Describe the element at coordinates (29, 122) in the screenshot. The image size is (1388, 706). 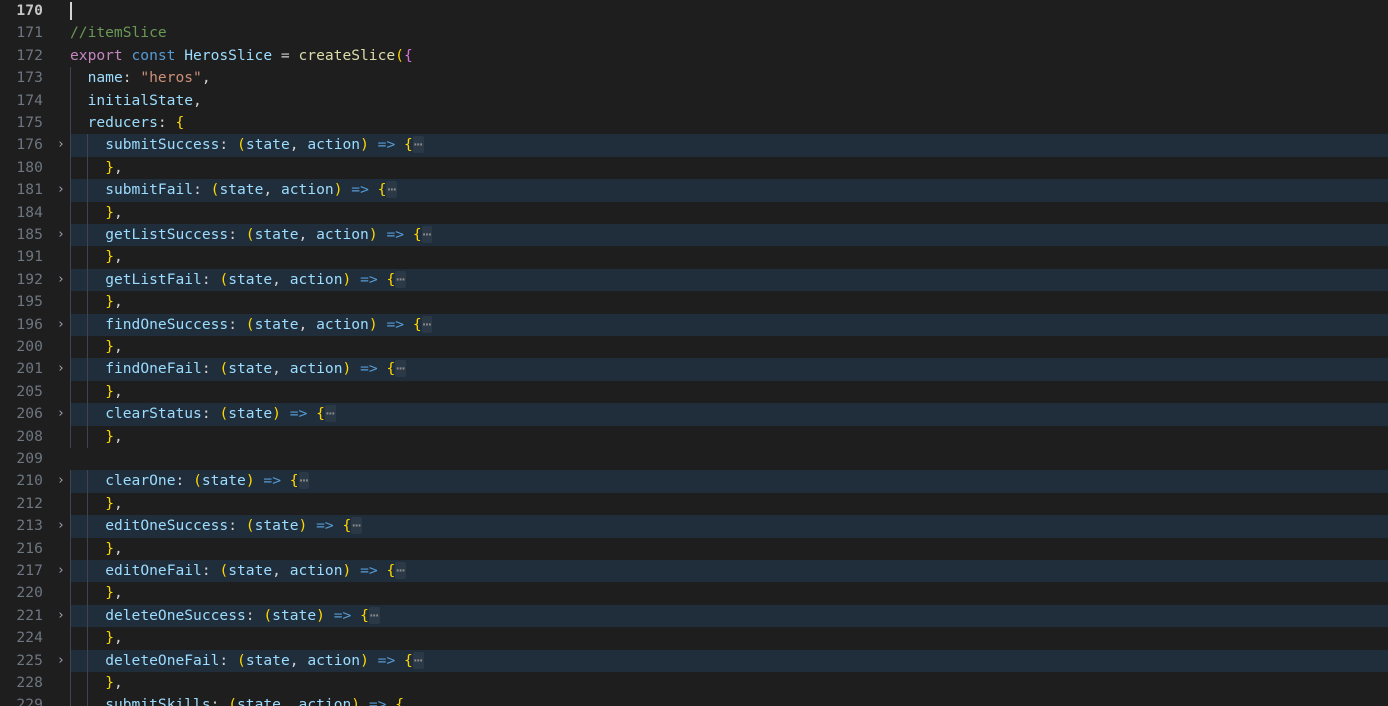
I see `line-number: 175` at that location.